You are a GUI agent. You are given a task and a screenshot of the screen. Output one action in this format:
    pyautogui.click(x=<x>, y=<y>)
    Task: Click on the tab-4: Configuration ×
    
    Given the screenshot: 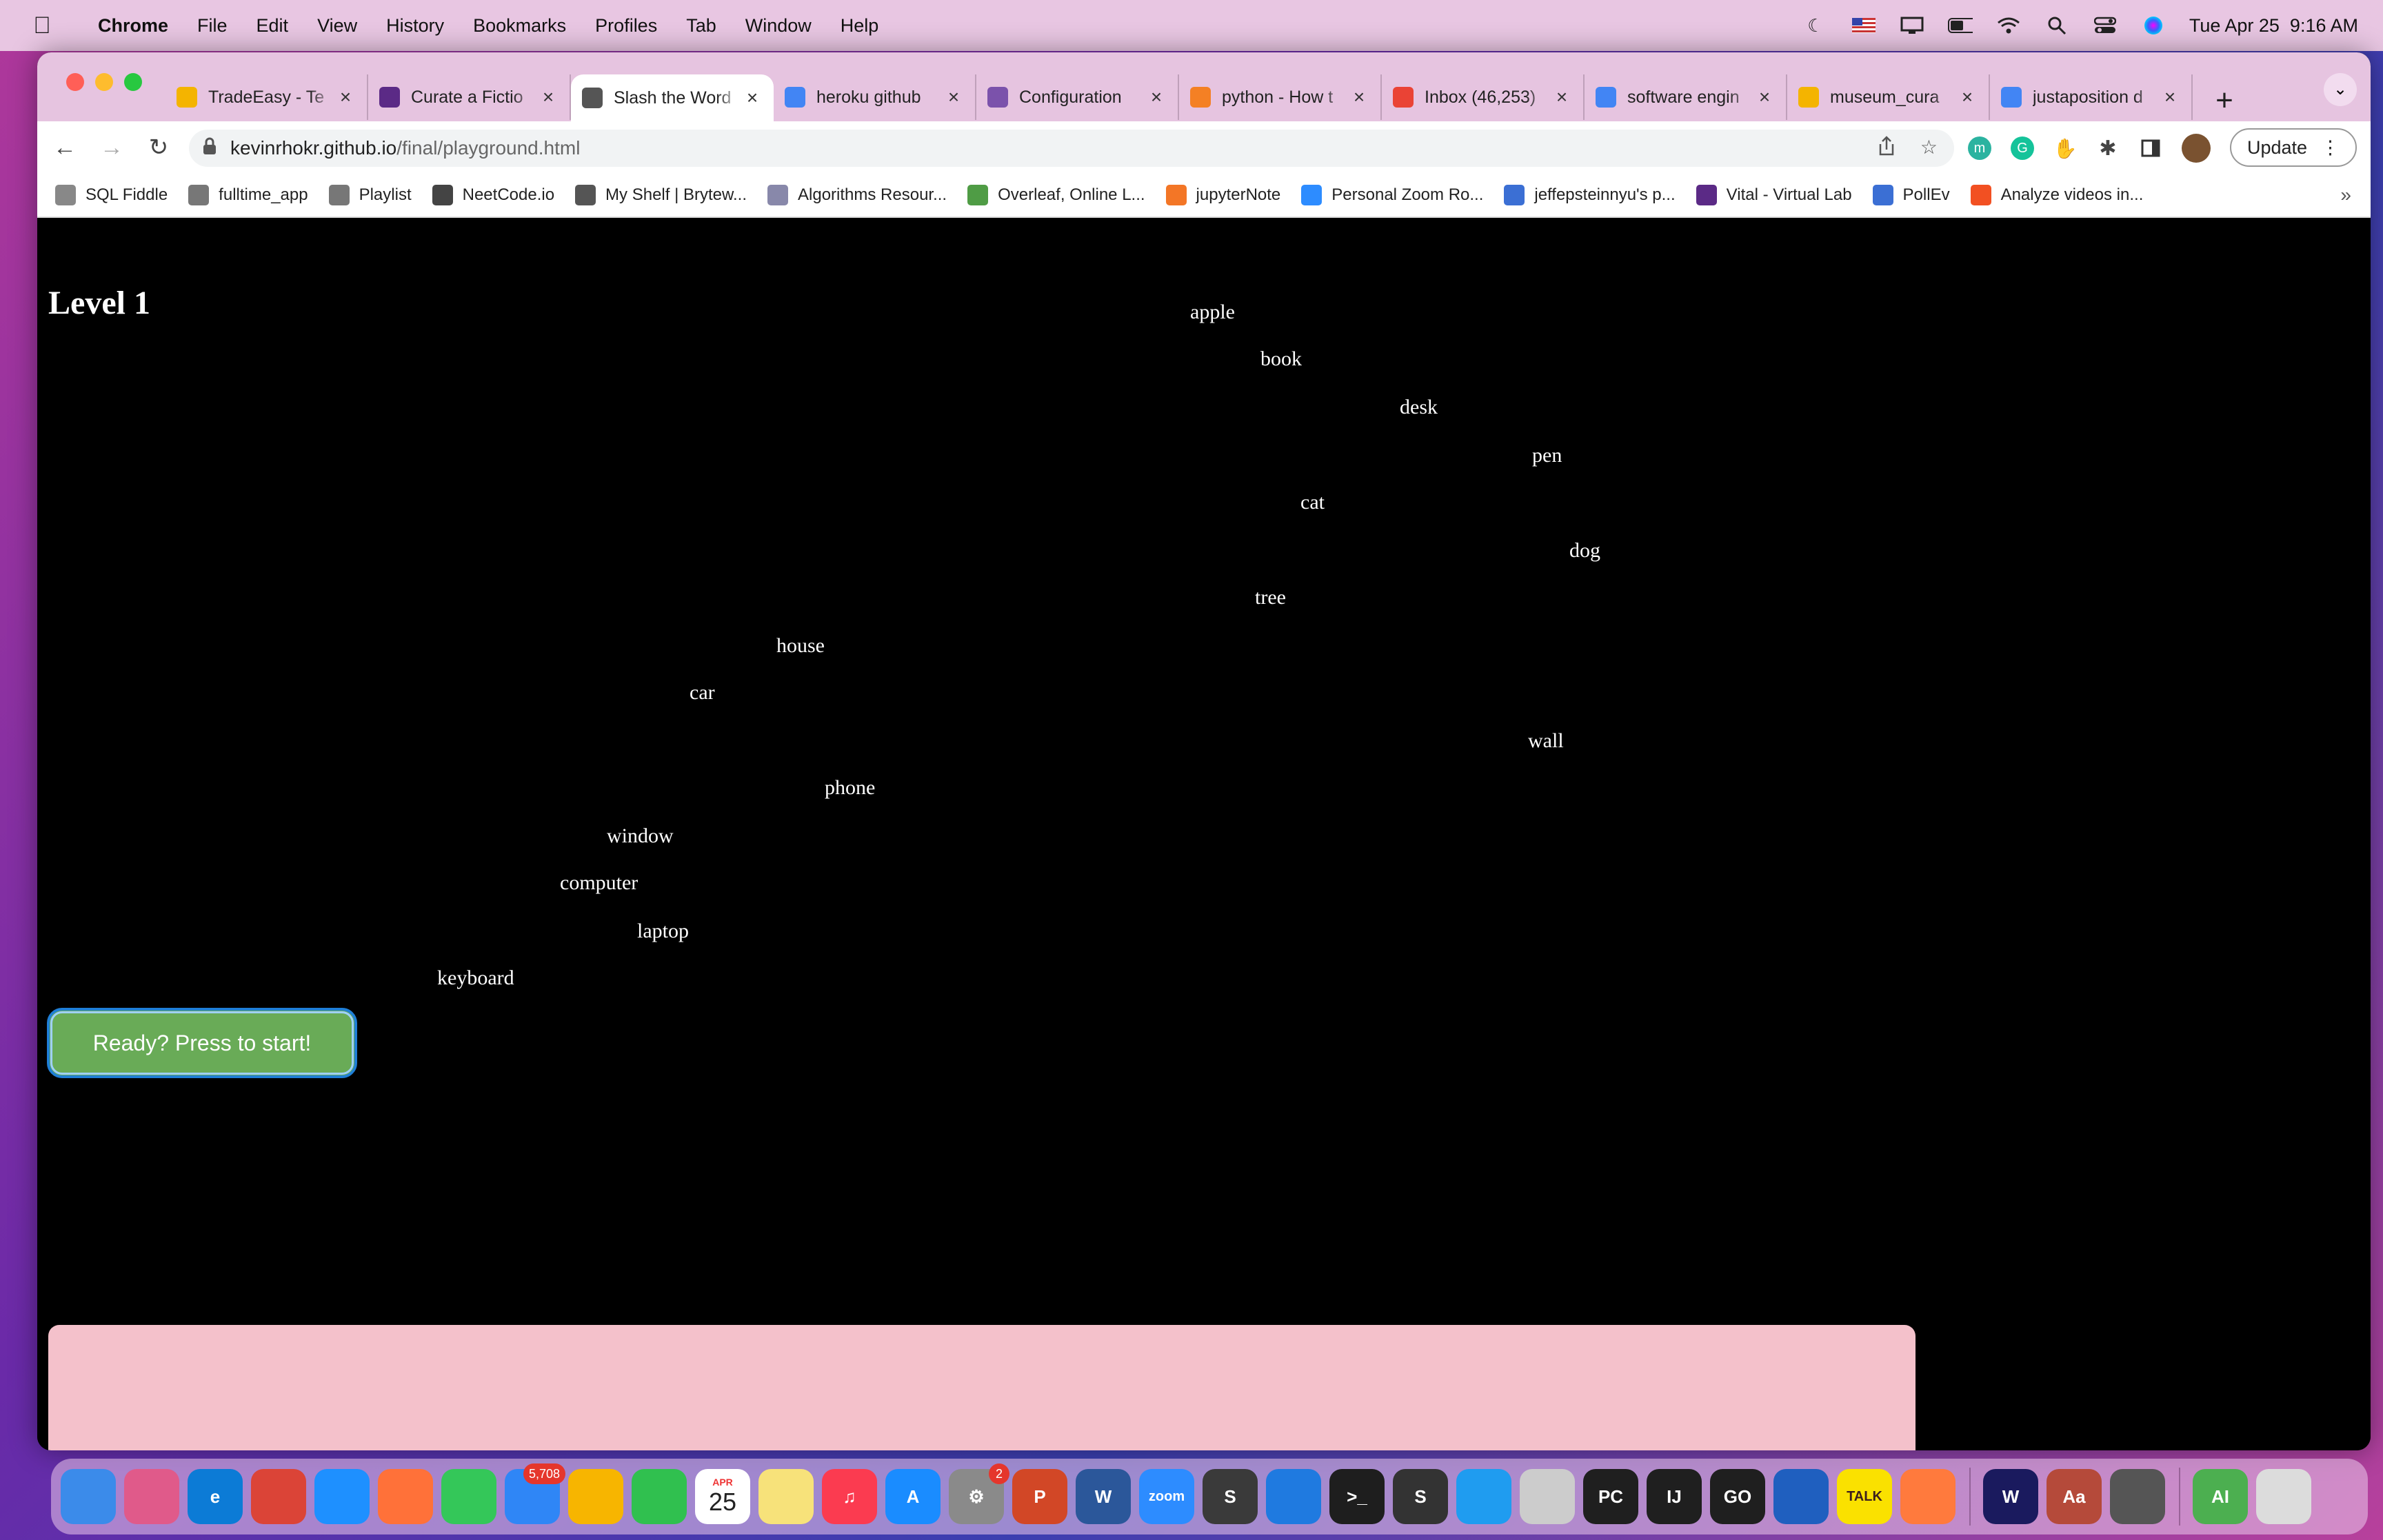 What is the action you would take?
    pyautogui.click(x=1077, y=97)
    